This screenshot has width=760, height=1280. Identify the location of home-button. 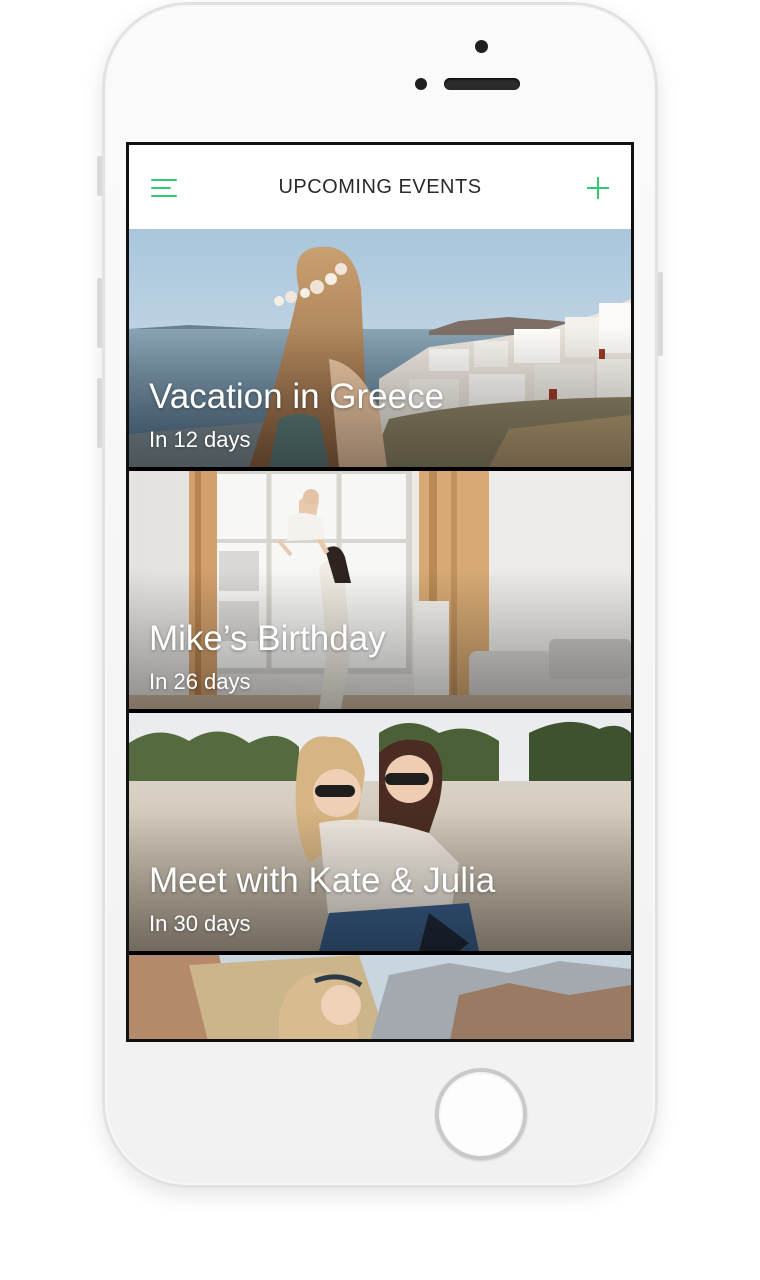
(481, 1114).